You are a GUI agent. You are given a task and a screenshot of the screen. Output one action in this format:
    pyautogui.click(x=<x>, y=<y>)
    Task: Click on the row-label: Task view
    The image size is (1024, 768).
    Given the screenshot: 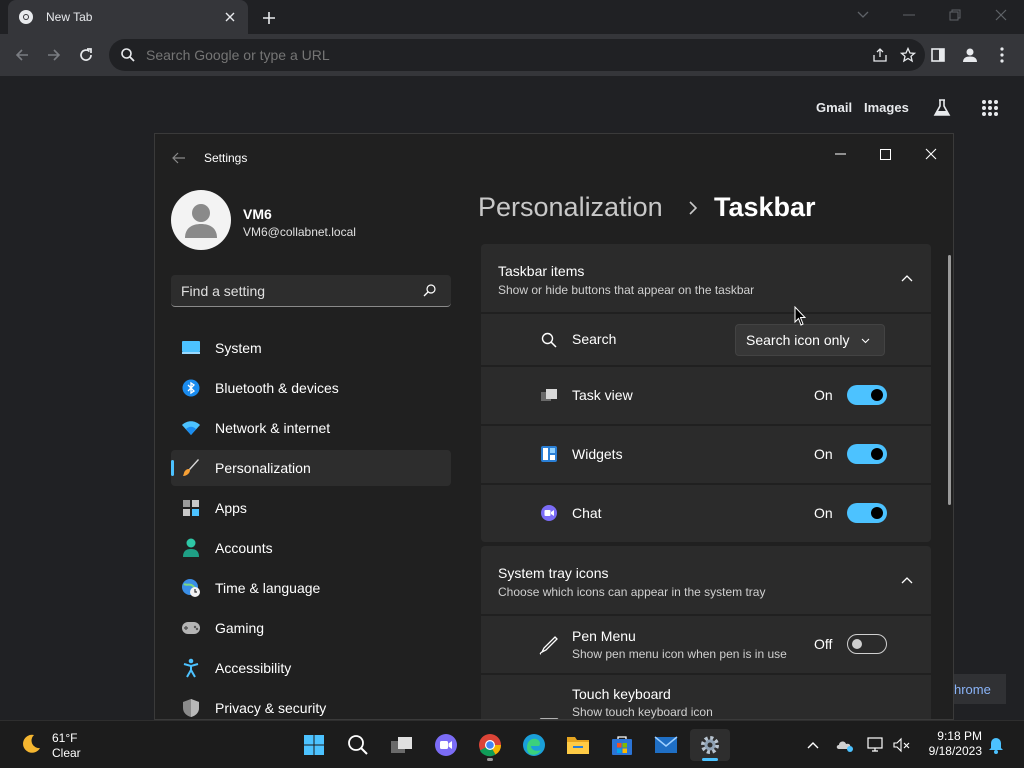 What is the action you would take?
    pyautogui.click(x=602, y=395)
    